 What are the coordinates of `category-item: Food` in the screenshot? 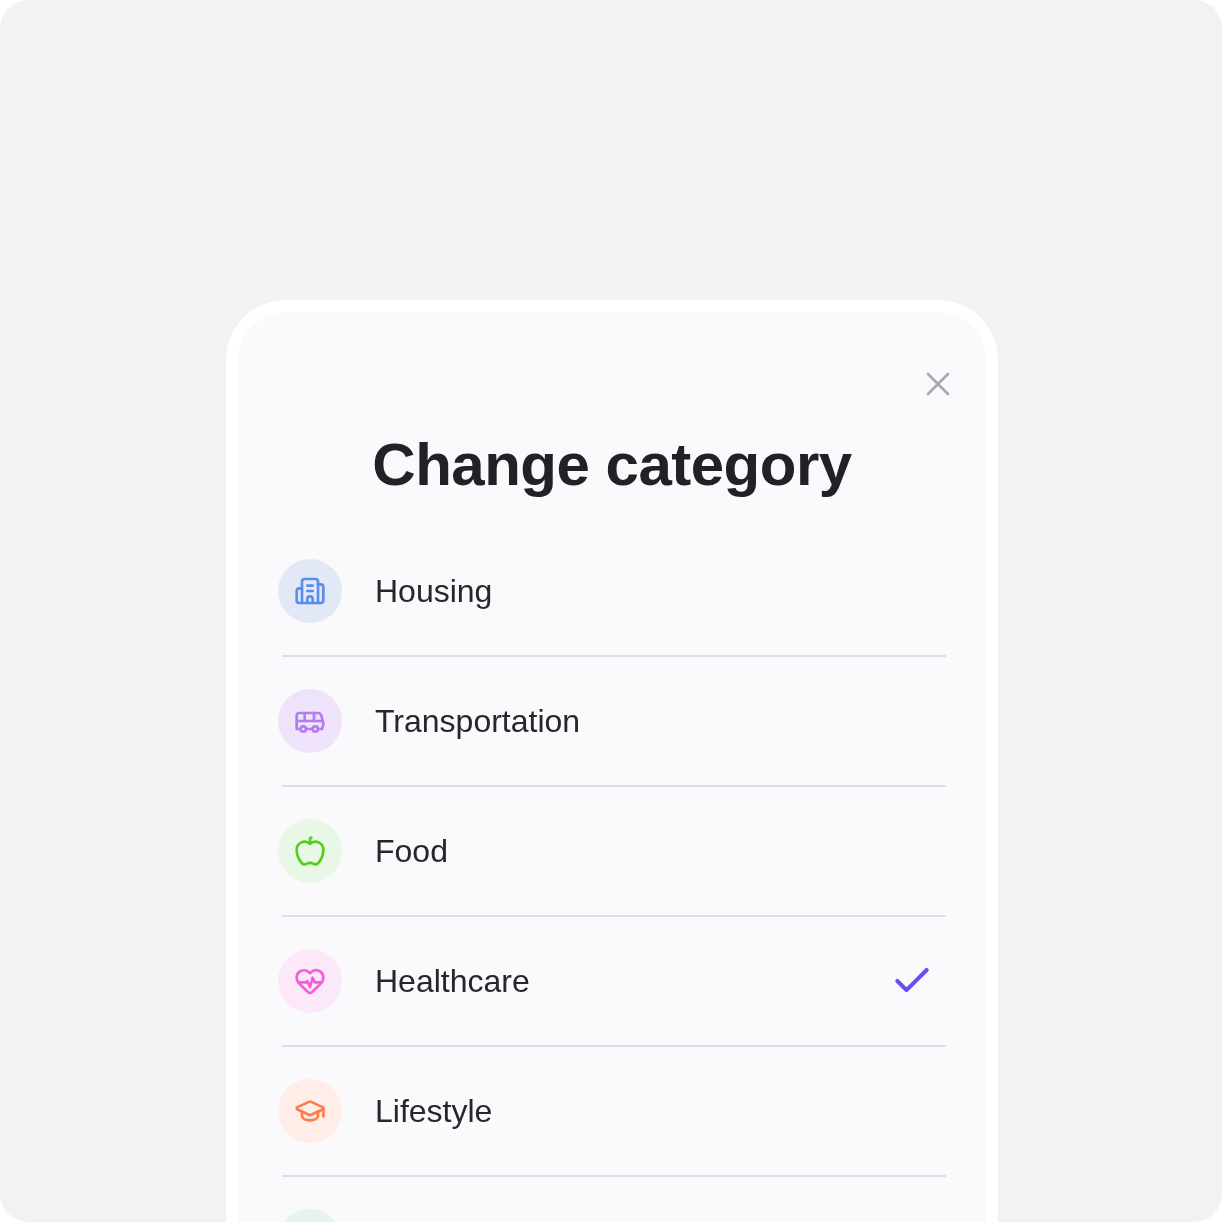 It's located at (614, 852).